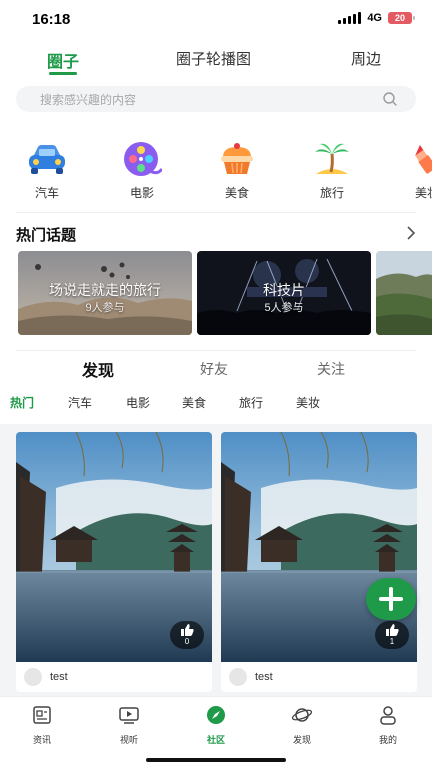 Image resolution: width=432 pixels, height=769 pixels. I want to click on like-button: 1, so click(392, 635).